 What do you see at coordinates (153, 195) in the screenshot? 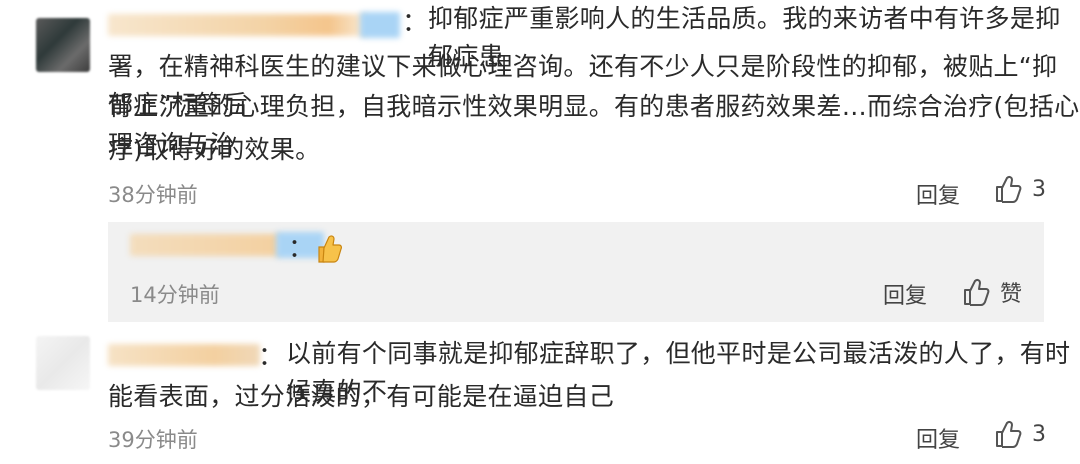
I see `comment-time: 38分钟前` at bounding box center [153, 195].